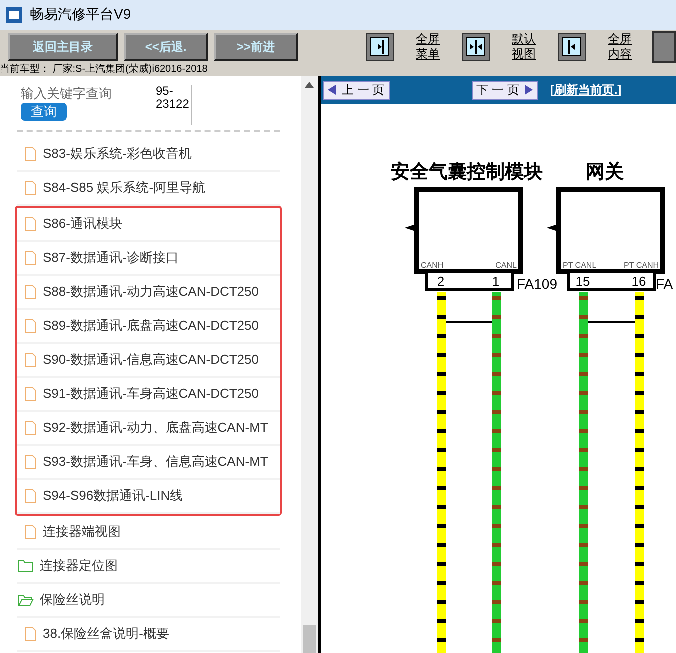 The image size is (676, 653). What do you see at coordinates (496, 281) in the screenshot?
I see `pin-number: 1` at bounding box center [496, 281].